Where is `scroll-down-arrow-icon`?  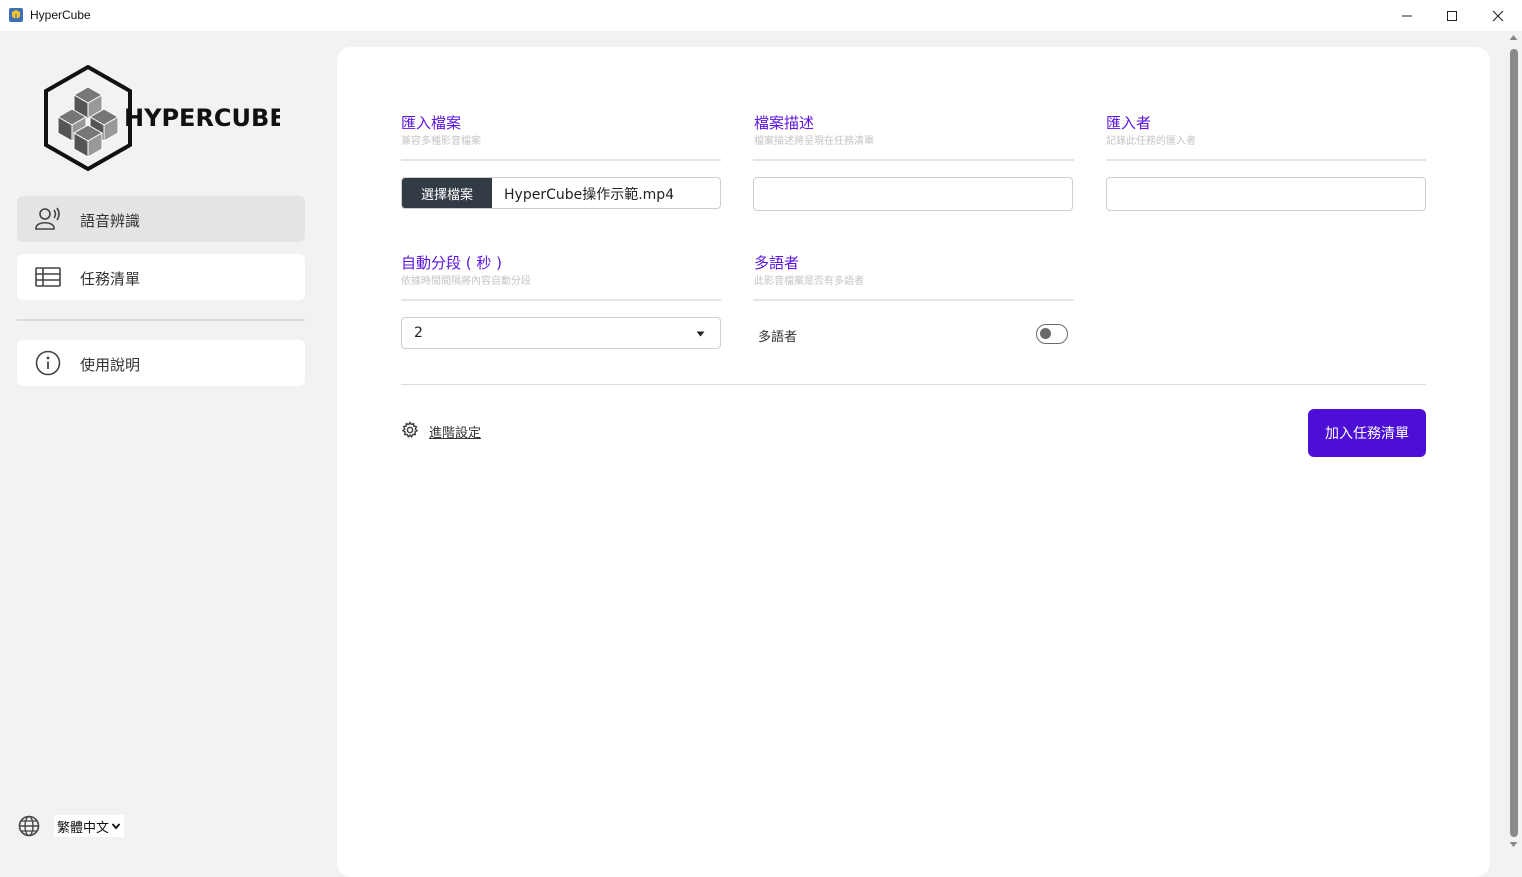 scroll-down-arrow-icon is located at coordinates (1513, 844).